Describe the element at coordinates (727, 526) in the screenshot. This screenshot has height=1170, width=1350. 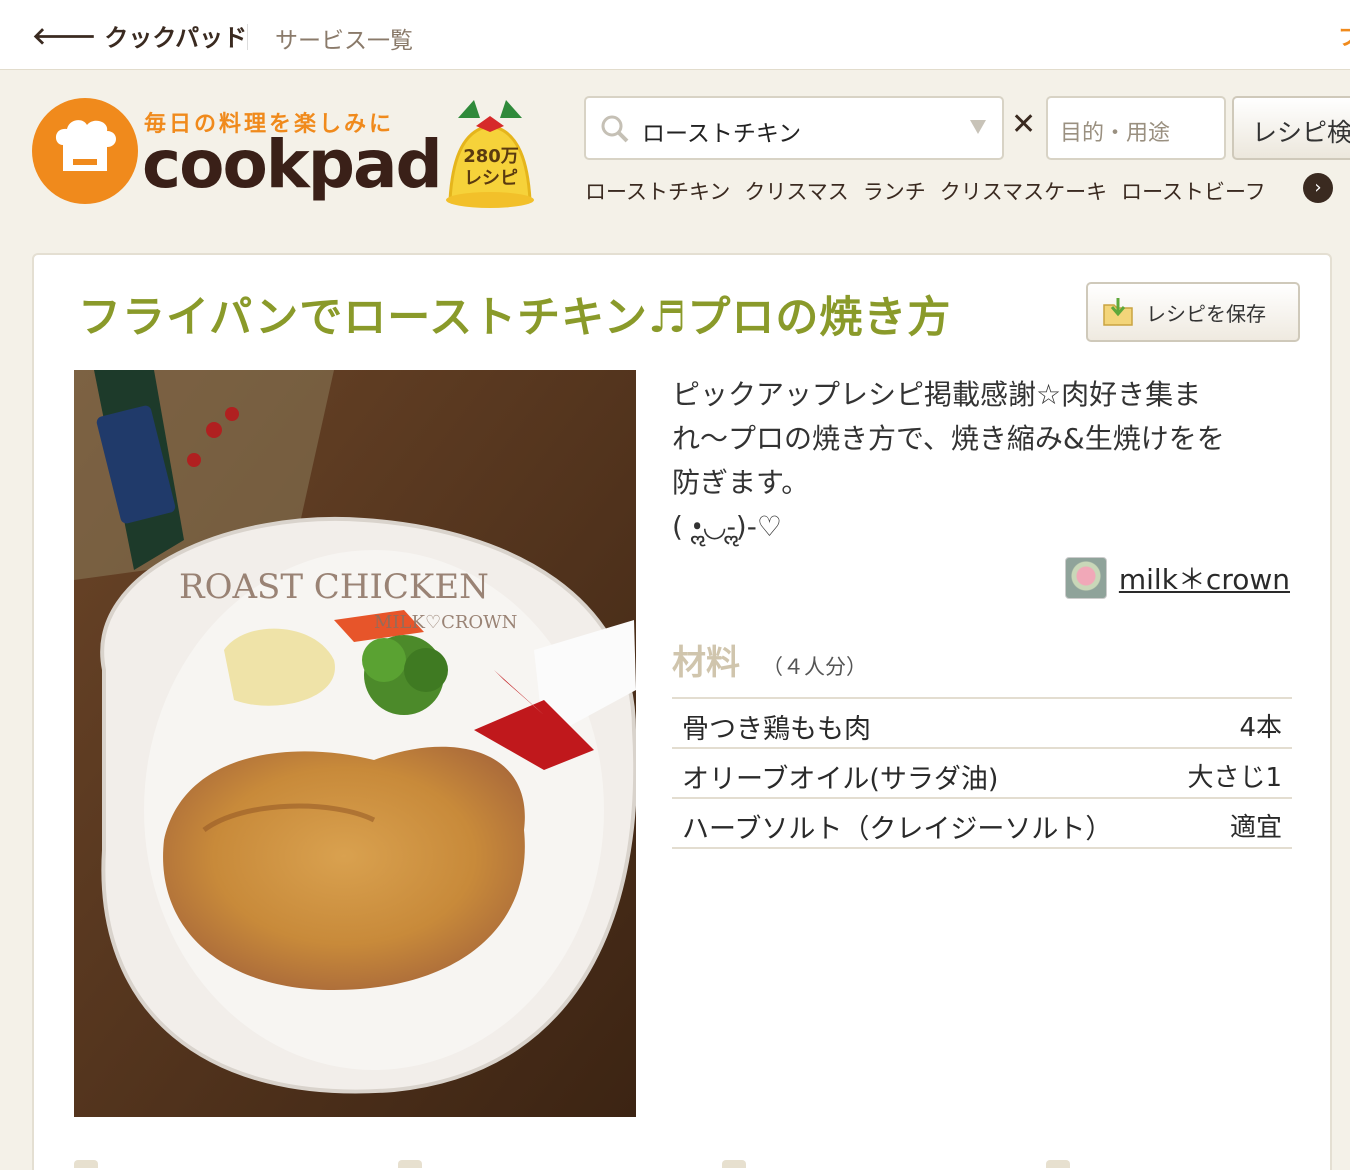
I see `description-line: ( •ॢ◡-ॢ)-♡` at that location.